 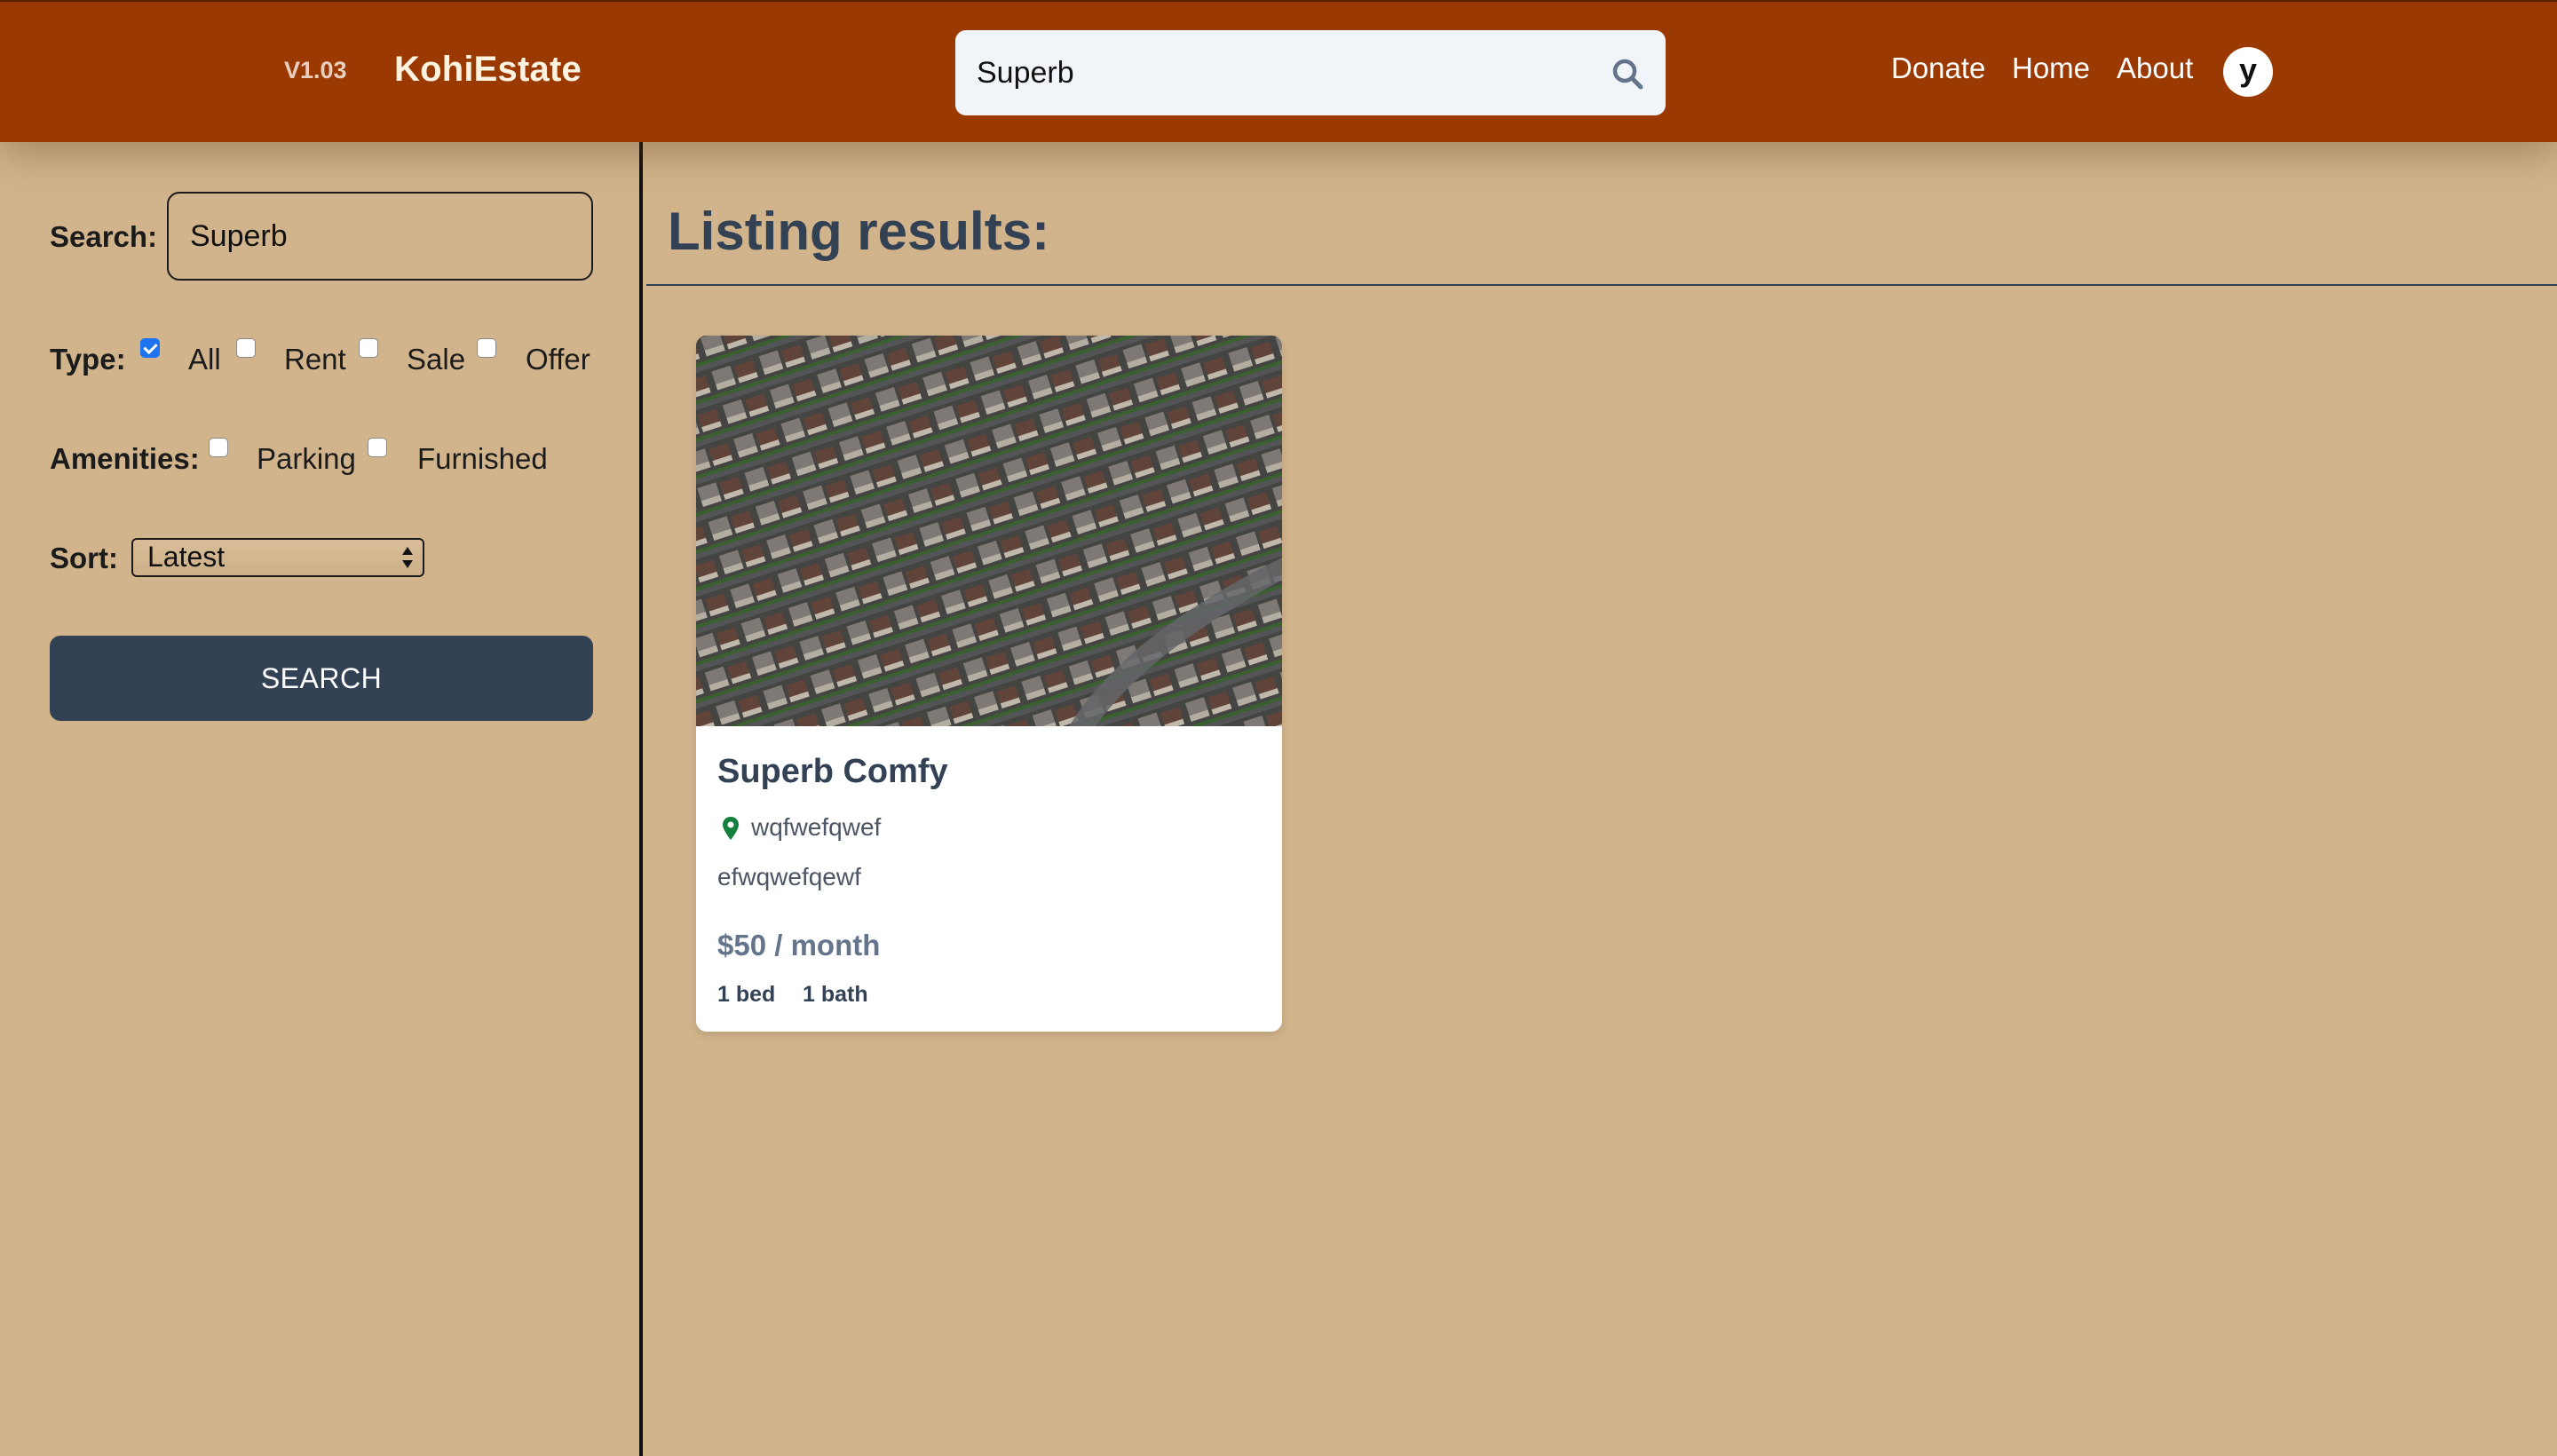 What do you see at coordinates (315, 70) in the screenshot?
I see `version-label: V1.03` at bounding box center [315, 70].